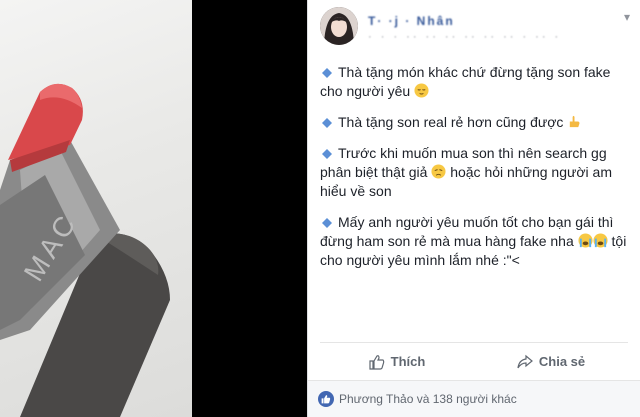 Image resolution: width=640 pixels, height=417 pixels. I want to click on share-arrow-icon, so click(525, 361).